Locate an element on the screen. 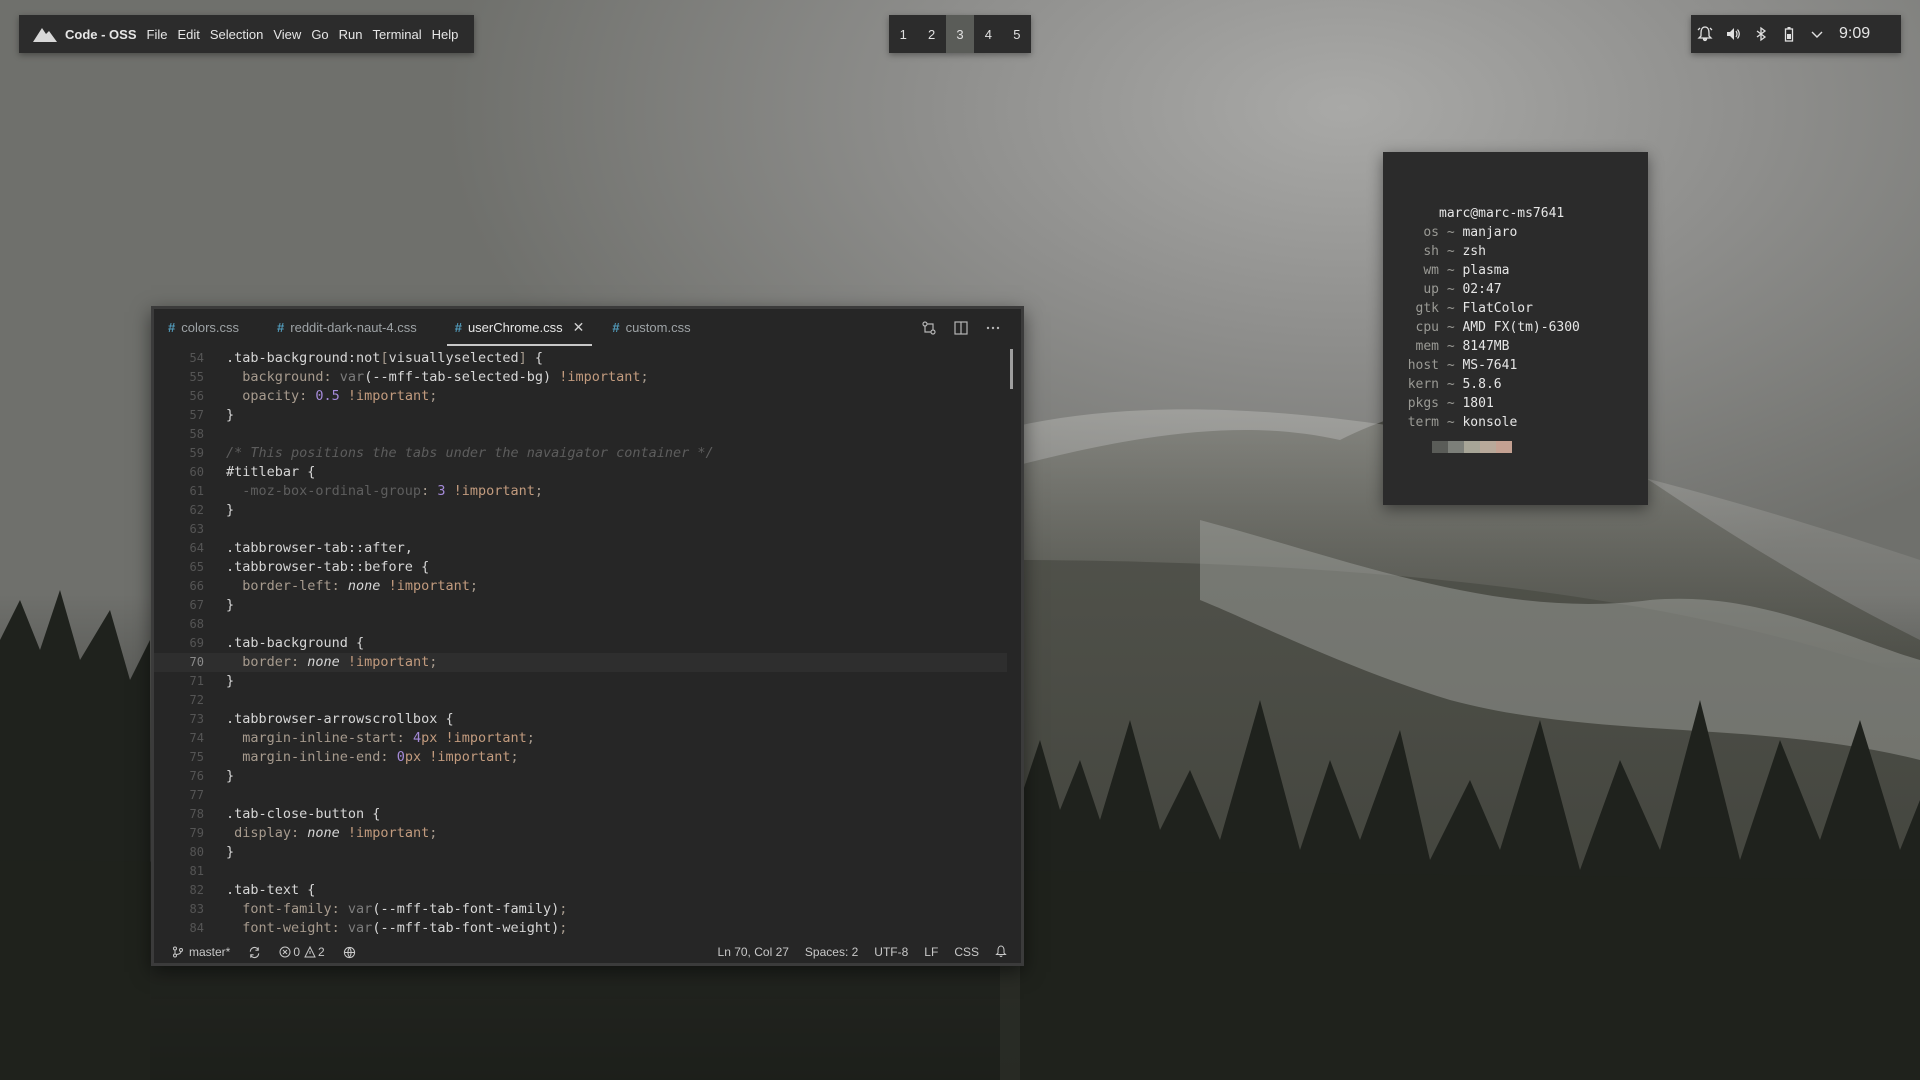  user-host: marc@marc-ms7641 is located at coordinates (1502, 213).